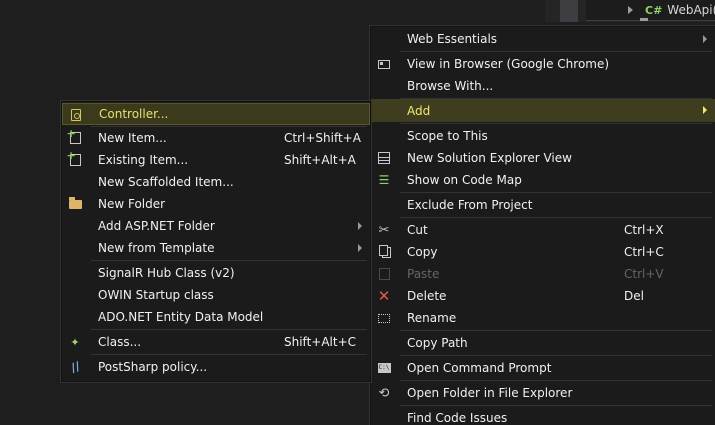 The image size is (715, 425). Describe the element at coordinates (422, 252) in the screenshot. I see `menu-item-label: Copy` at that location.